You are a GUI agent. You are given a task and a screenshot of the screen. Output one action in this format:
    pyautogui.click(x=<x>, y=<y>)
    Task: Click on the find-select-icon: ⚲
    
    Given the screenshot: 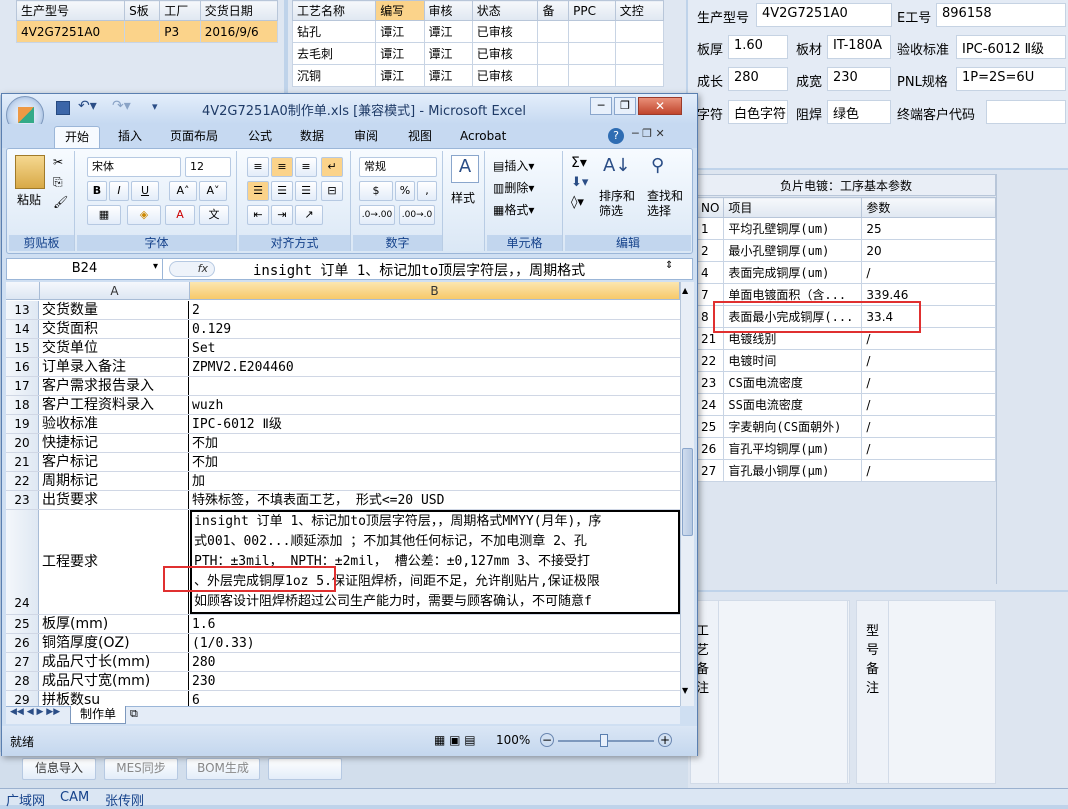 What is the action you would take?
    pyautogui.click(x=657, y=165)
    